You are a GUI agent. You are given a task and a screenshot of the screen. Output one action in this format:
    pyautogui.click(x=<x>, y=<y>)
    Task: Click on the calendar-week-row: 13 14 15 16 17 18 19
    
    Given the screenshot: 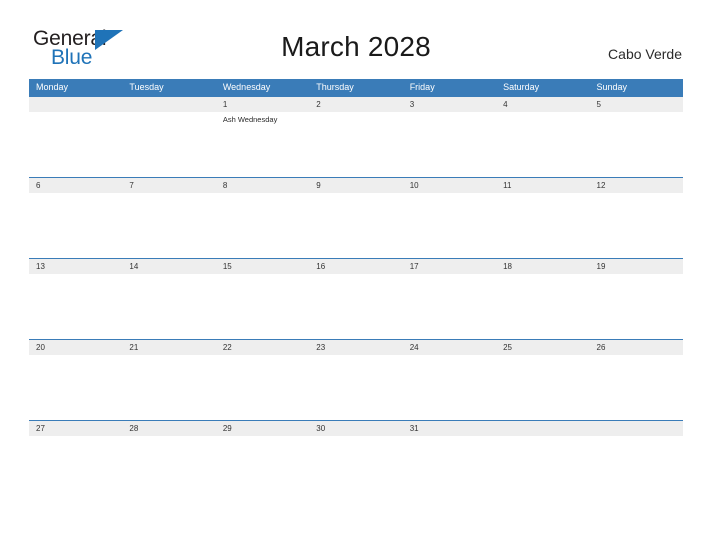 What is the action you would take?
    pyautogui.click(x=356, y=298)
    